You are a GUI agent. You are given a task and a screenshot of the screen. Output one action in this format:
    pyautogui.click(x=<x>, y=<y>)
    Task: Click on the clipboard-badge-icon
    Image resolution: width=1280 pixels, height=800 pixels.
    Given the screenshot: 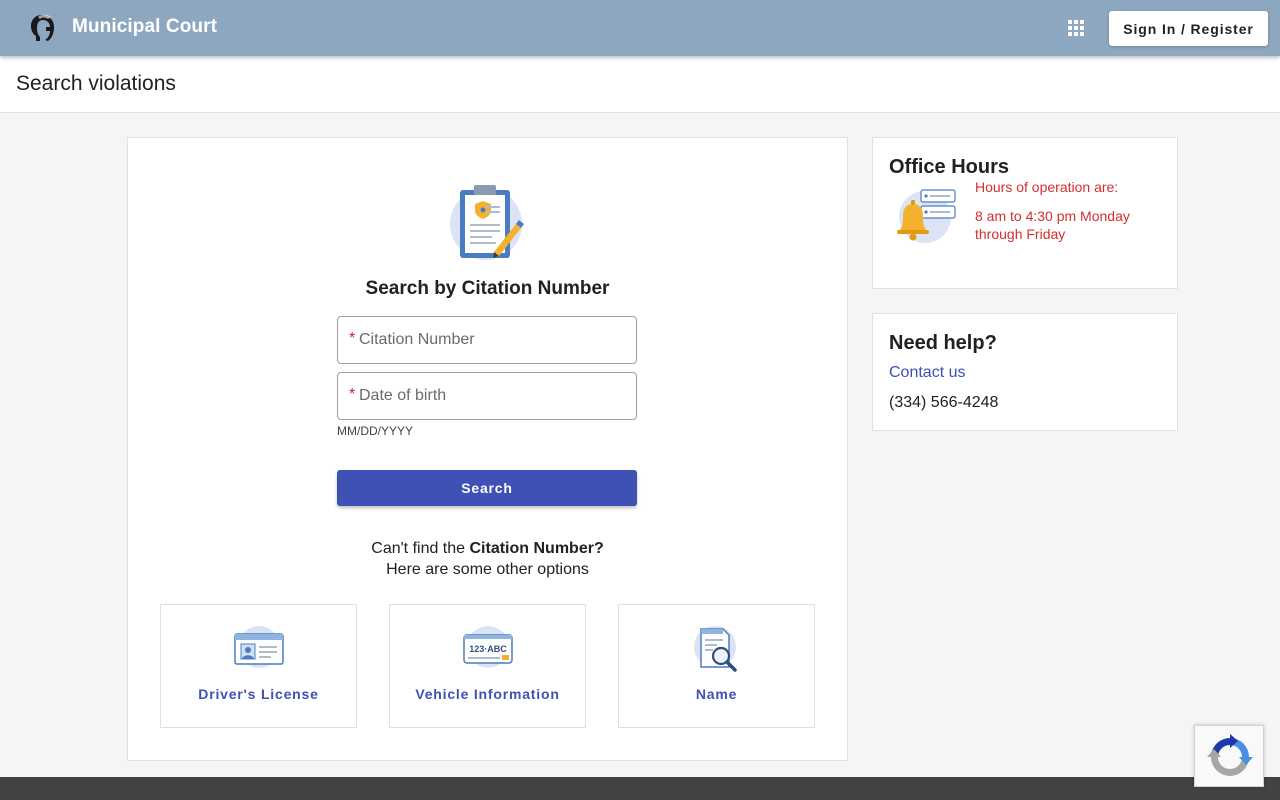 What is the action you would take?
    pyautogui.click(x=487, y=222)
    